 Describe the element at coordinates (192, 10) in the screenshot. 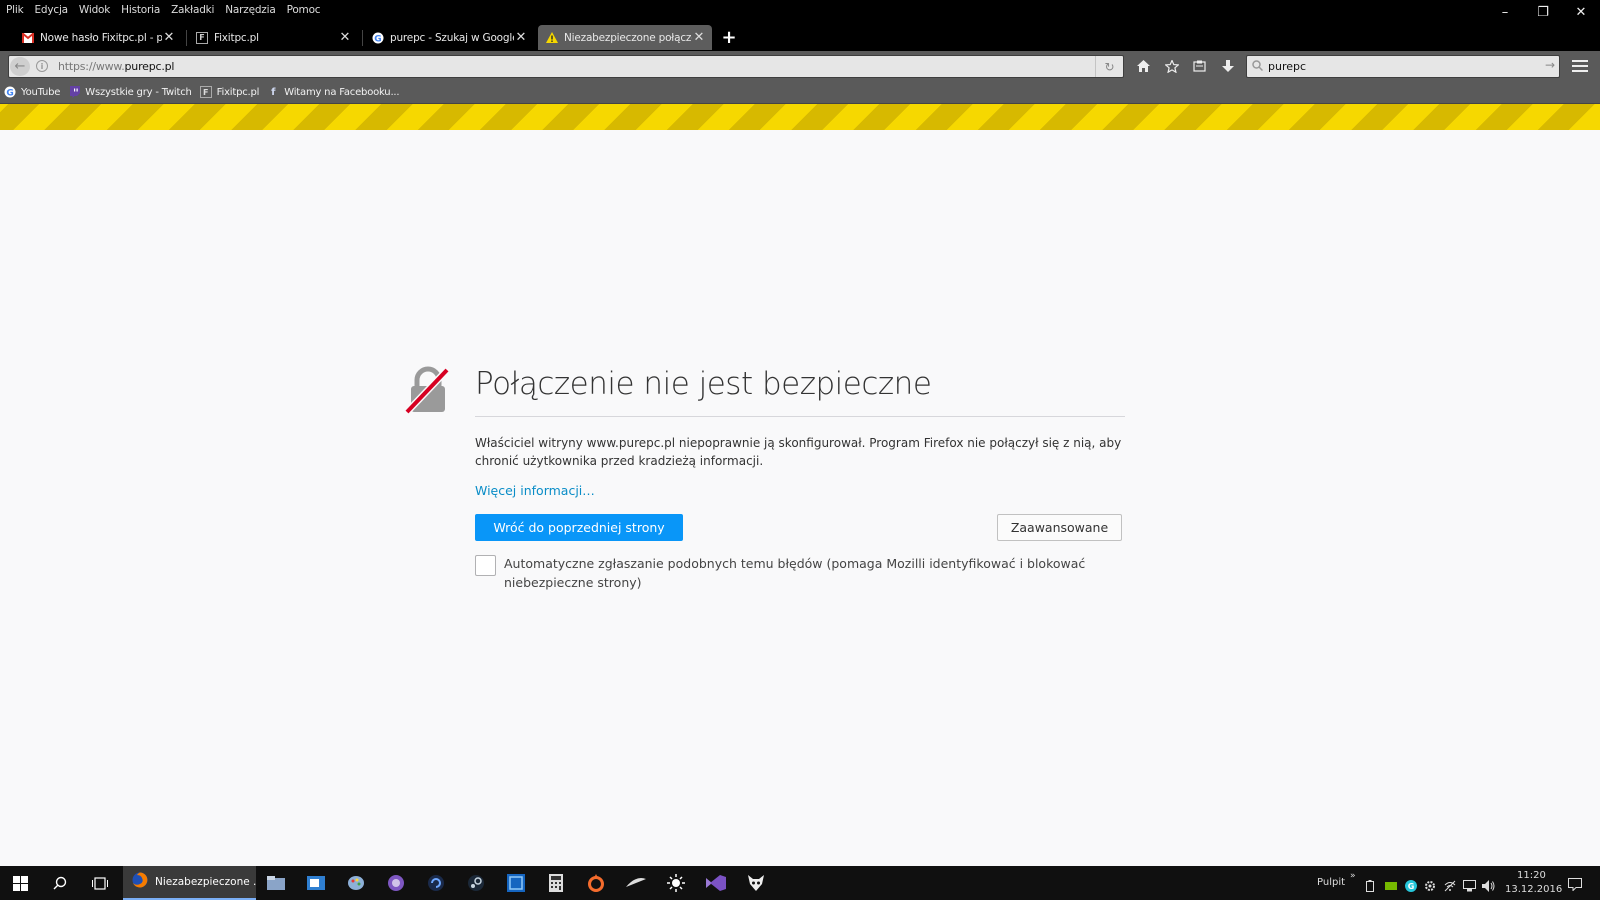

I see `menu-zakladki: Zakładki` at that location.